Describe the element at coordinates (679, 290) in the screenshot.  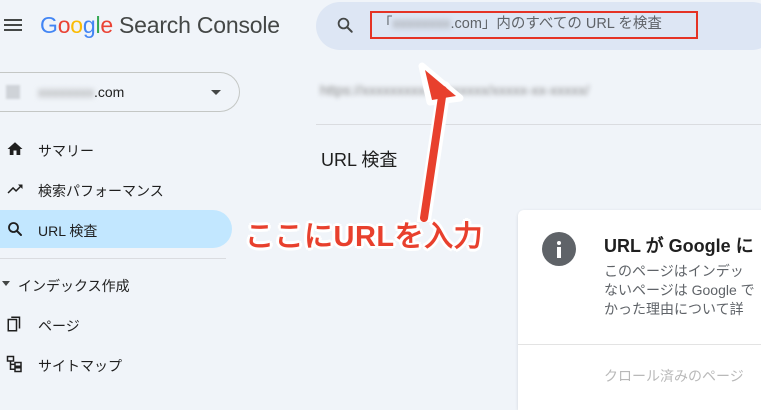
I see `card-description: このページはインデッ ないページは Google で かった理由について詳` at that location.